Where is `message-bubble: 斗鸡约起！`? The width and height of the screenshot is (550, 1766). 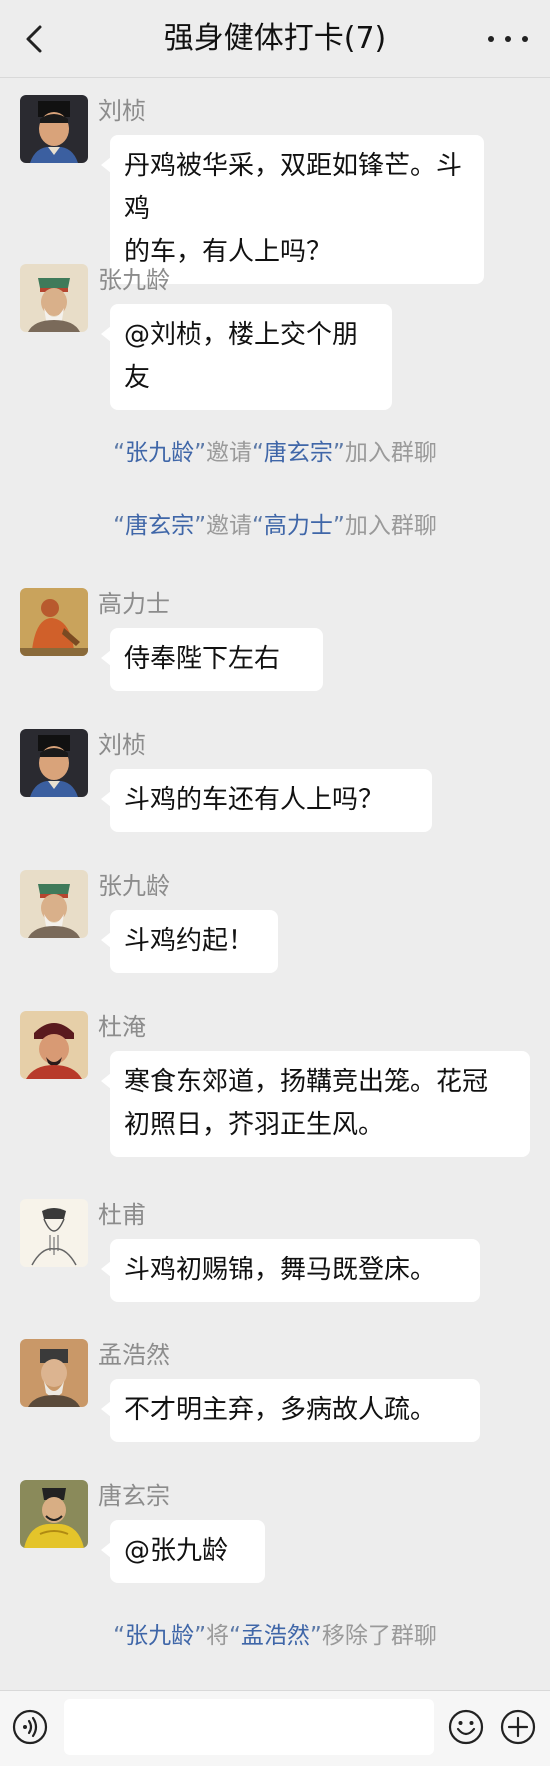 message-bubble: 斗鸡约起！ is located at coordinates (189, 941).